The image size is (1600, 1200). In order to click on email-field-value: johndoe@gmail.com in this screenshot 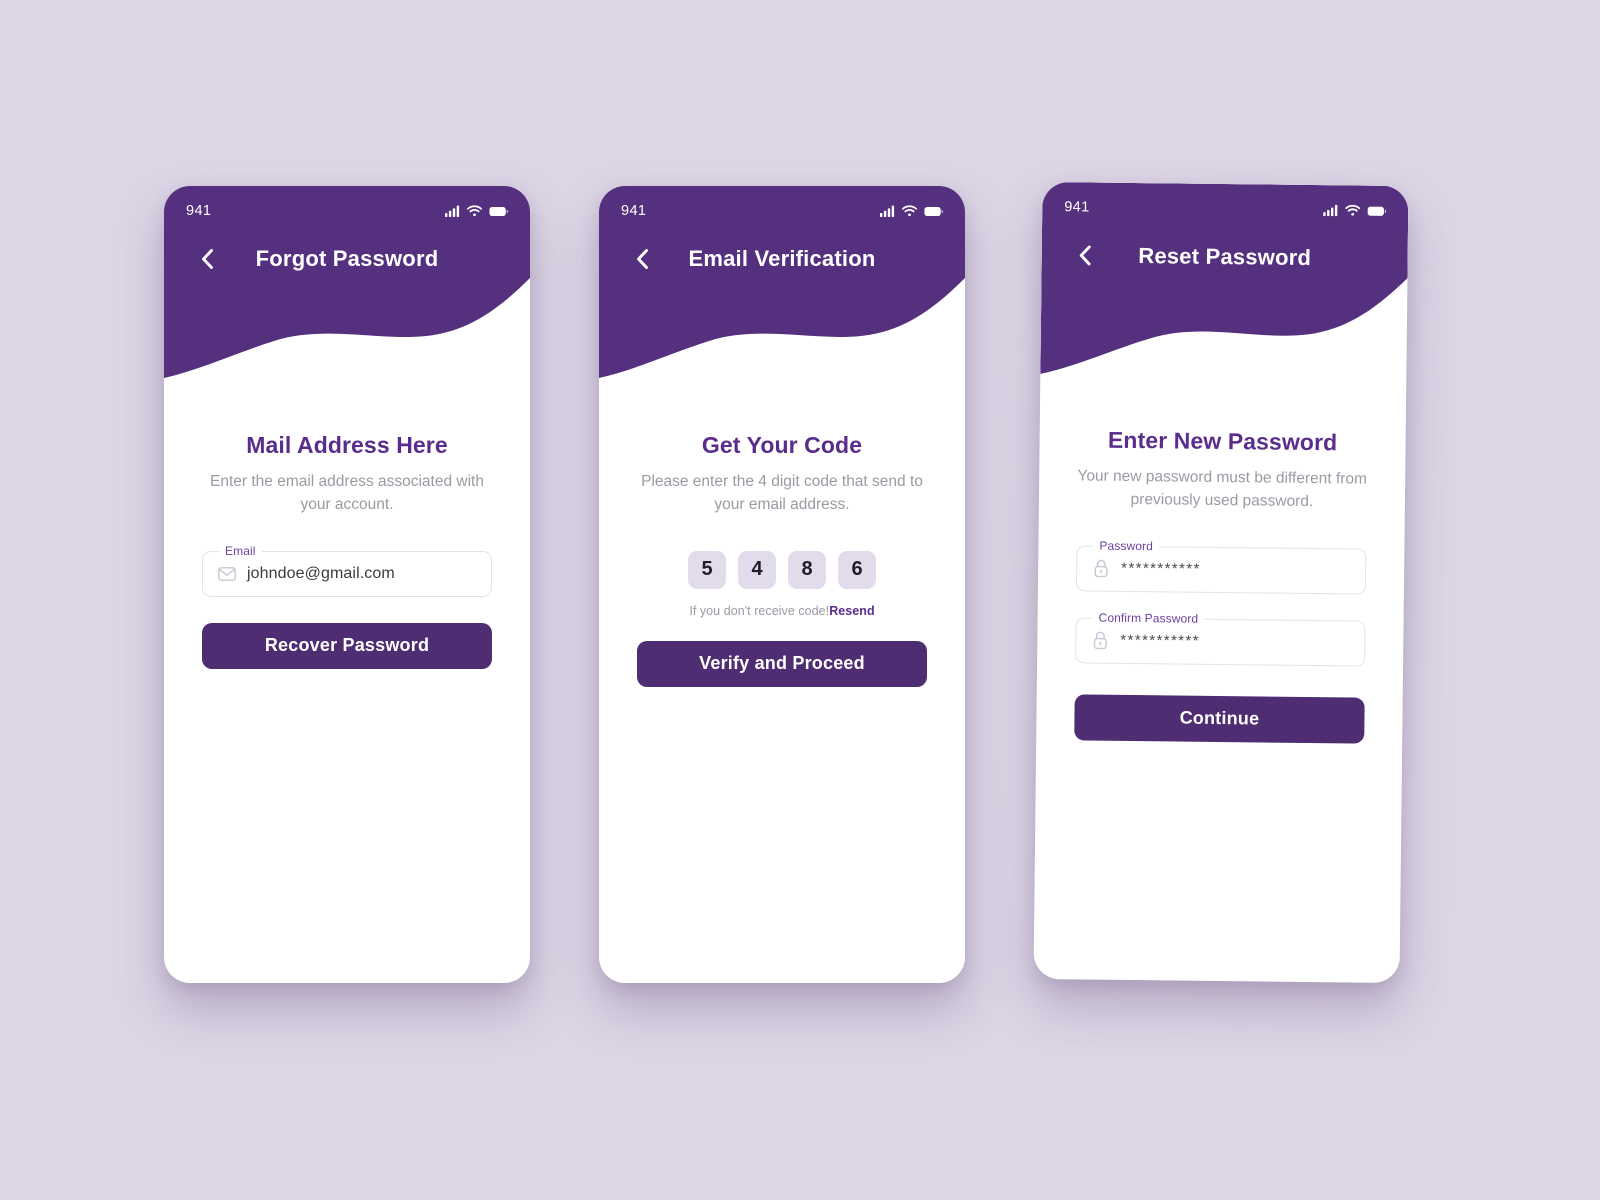, I will do `click(321, 573)`.